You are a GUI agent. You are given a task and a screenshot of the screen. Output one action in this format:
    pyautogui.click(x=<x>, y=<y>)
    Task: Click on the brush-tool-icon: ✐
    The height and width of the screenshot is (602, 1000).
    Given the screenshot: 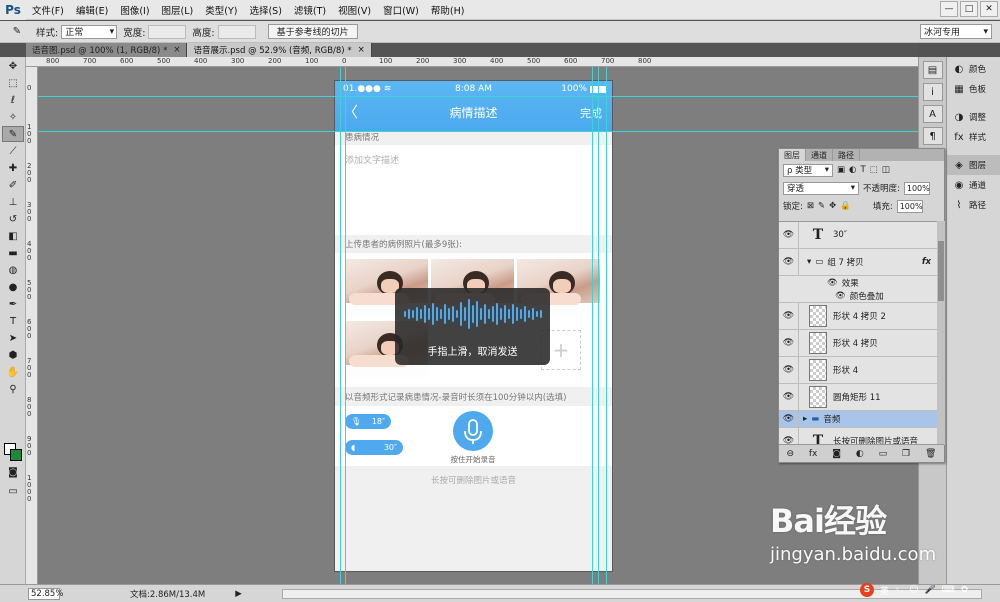 What is the action you would take?
    pyautogui.click(x=13, y=185)
    